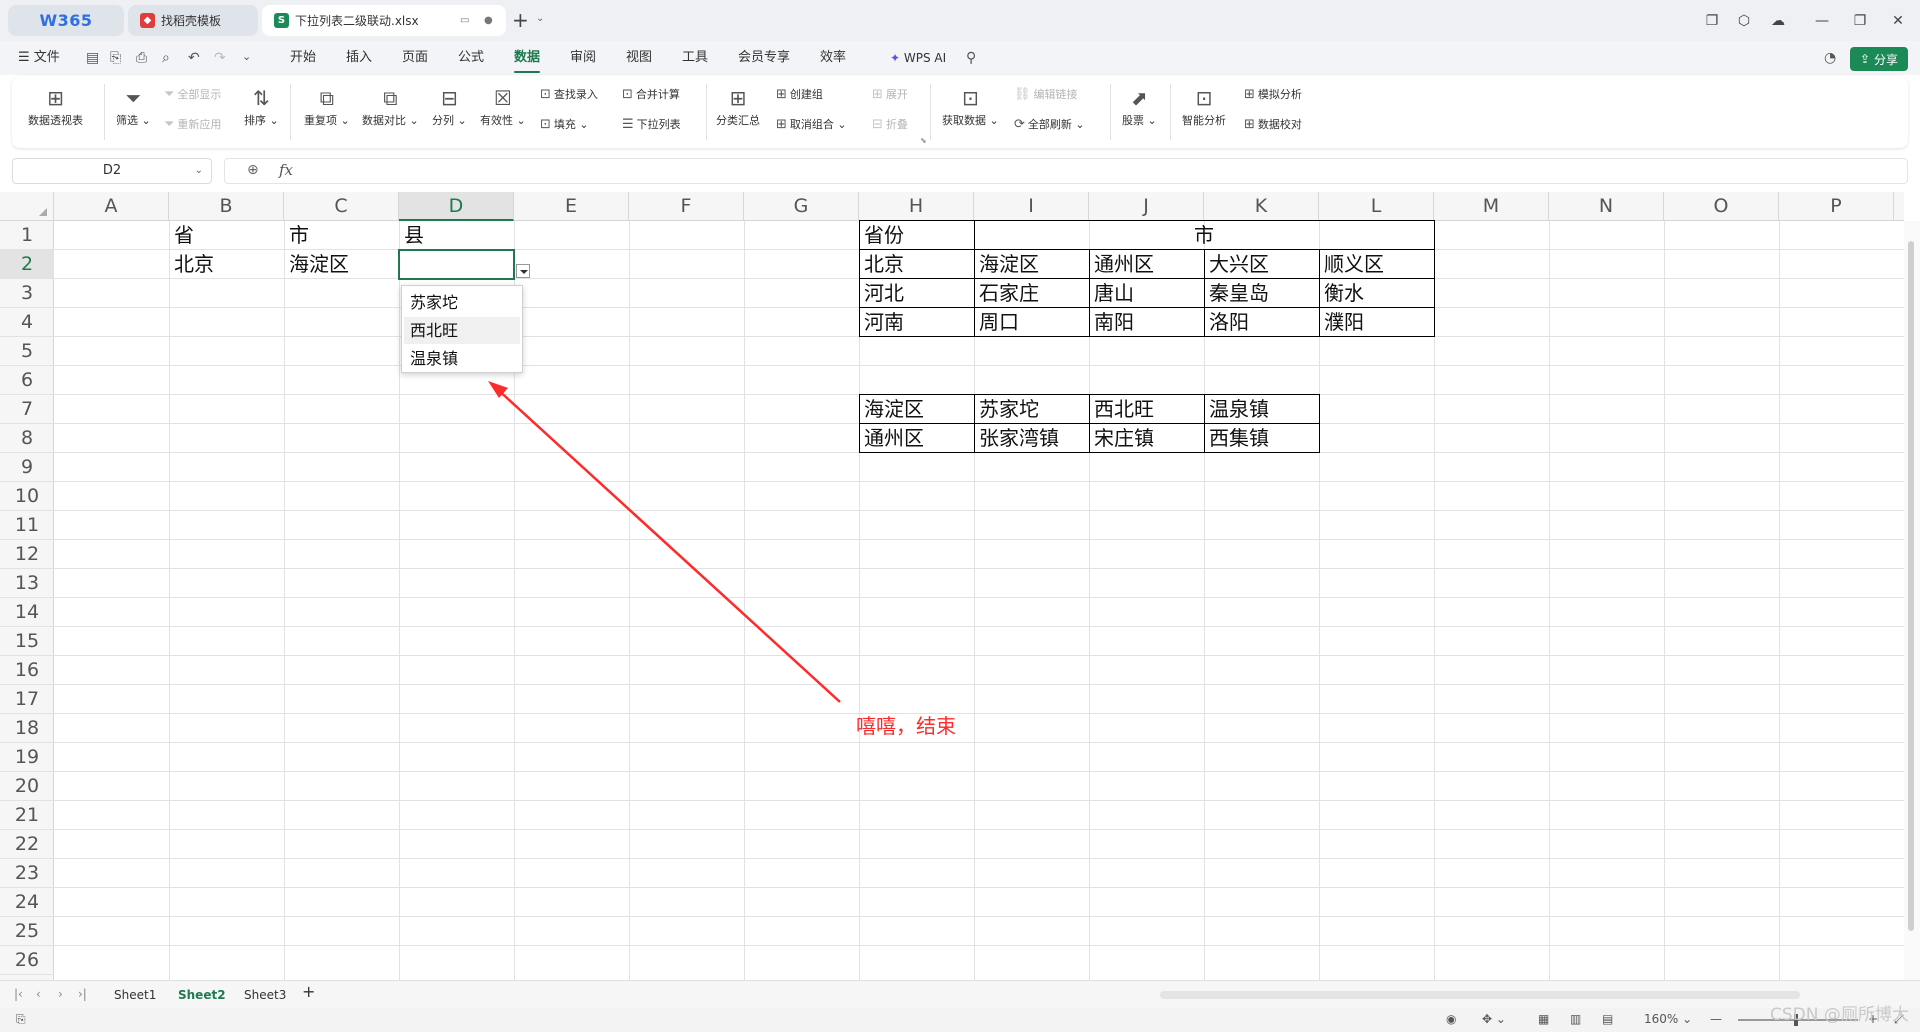  I want to click on page-layout-view-icon: ▤, so click(1607, 1019).